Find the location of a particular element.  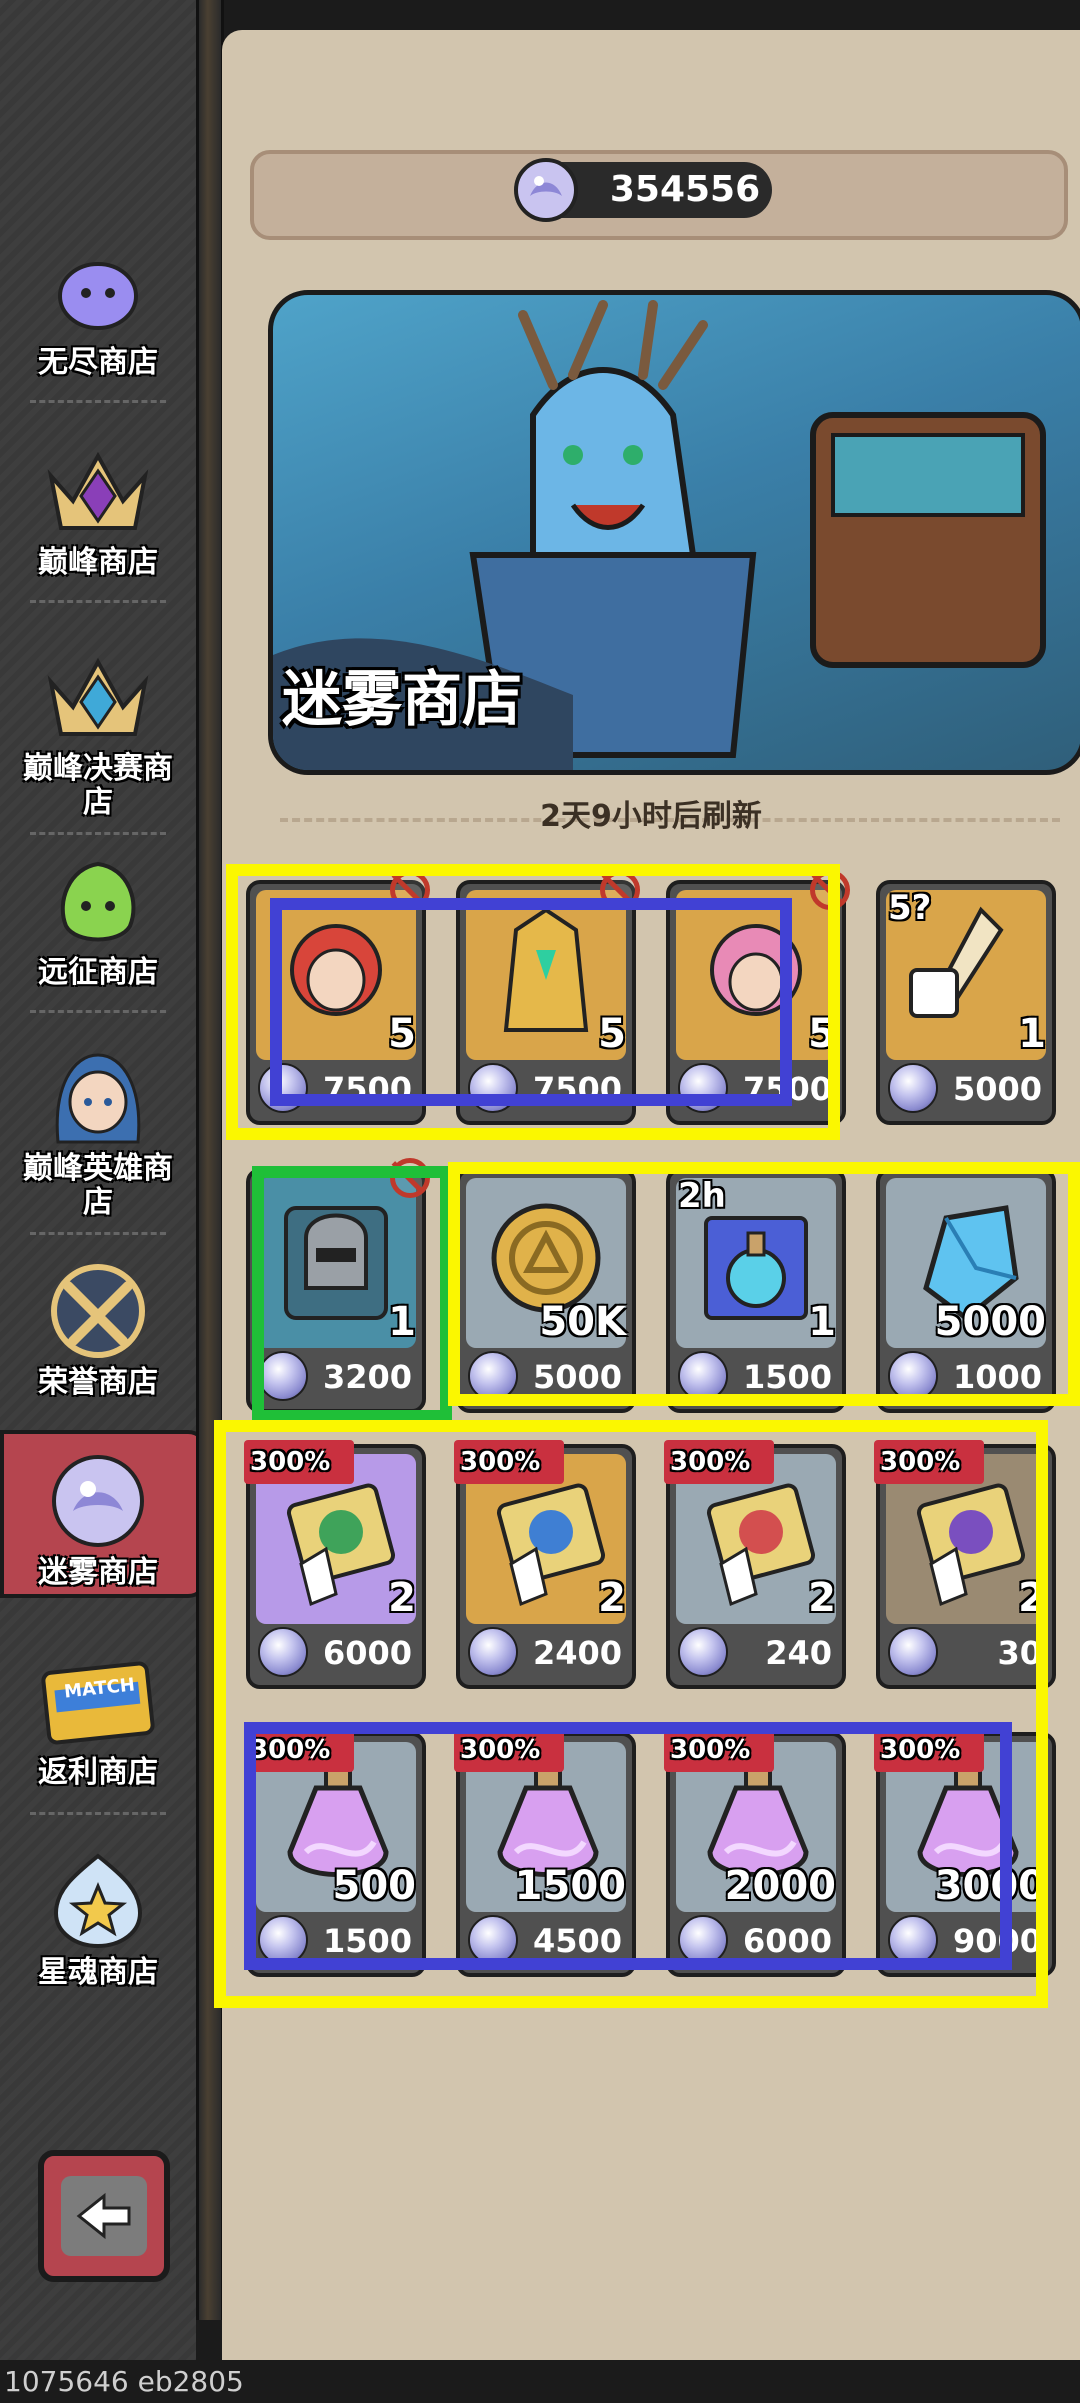

sidebar-item-endless-shop: 无尽商店 is located at coordinates (98, 280).